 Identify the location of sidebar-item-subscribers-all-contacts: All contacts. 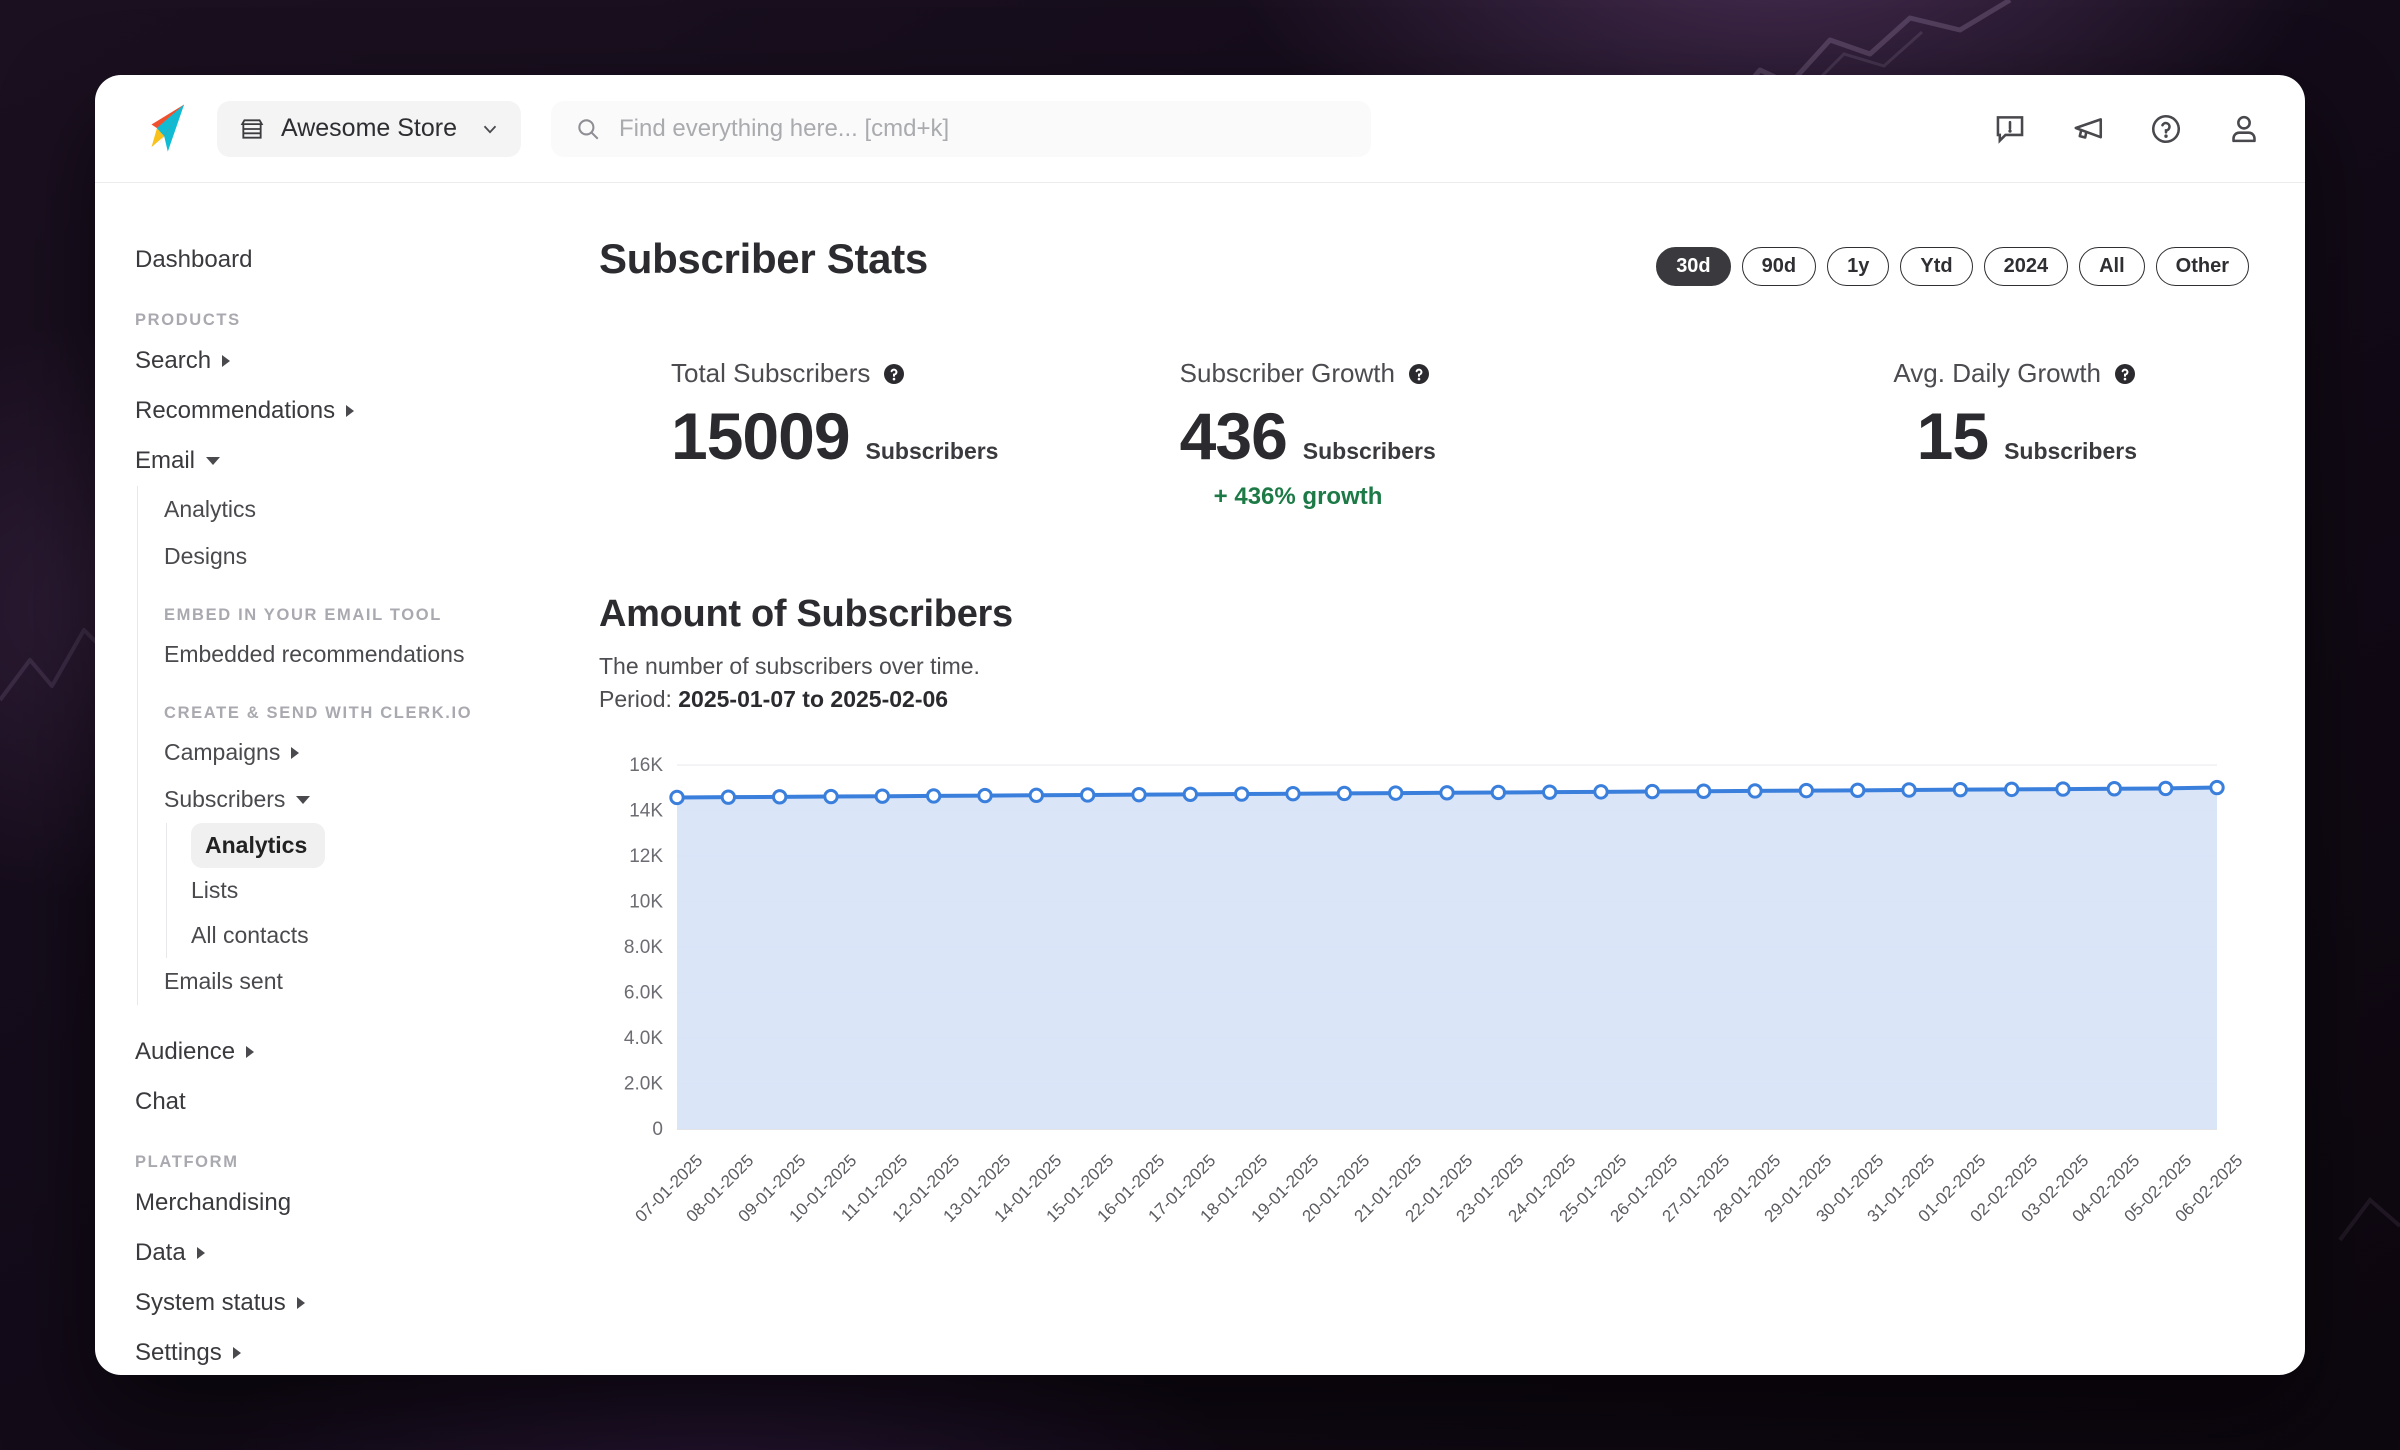
(376, 935).